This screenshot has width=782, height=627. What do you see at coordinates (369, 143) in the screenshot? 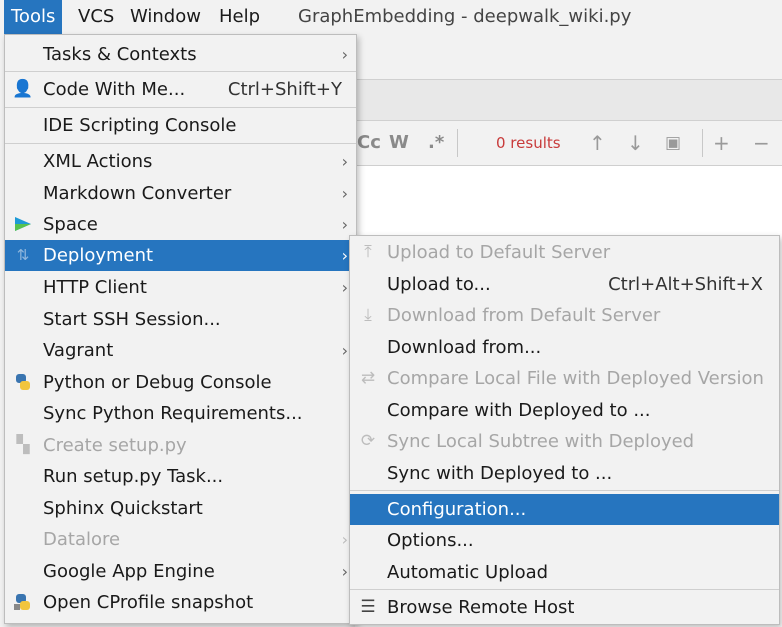
I see `match-case-toggle: Cc` at bounding box center [369, 143].